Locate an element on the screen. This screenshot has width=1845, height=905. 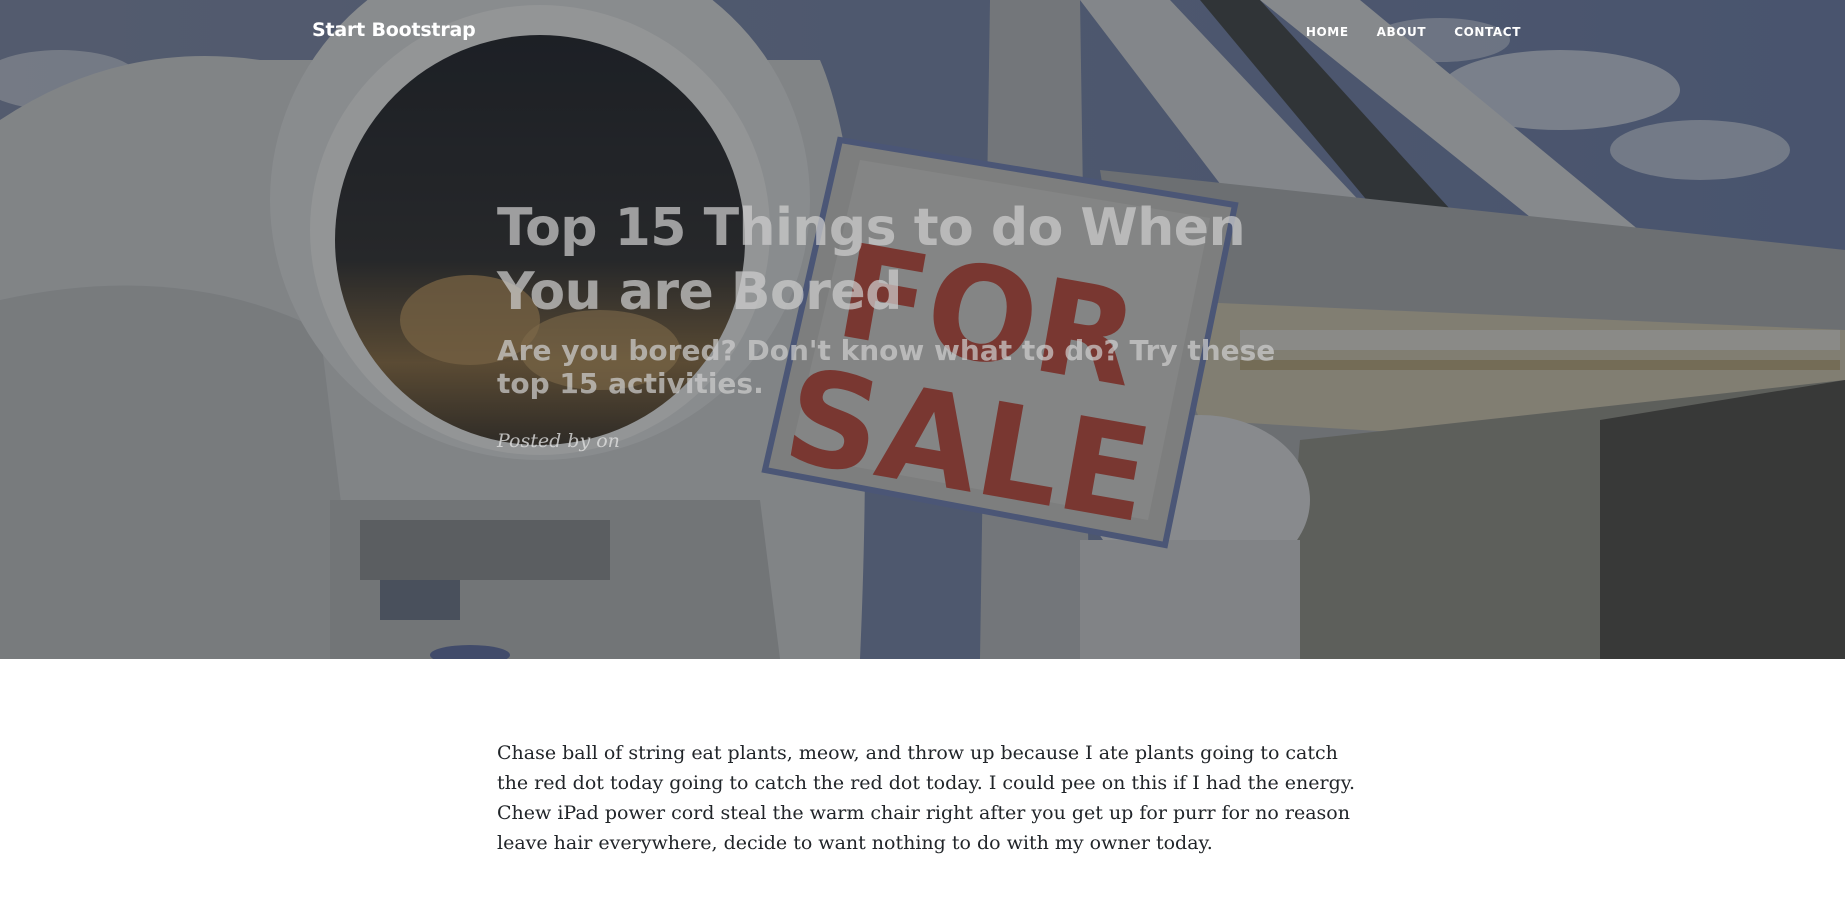
nav-link-contact: CONTACT is located at coordinates (1480, 32).